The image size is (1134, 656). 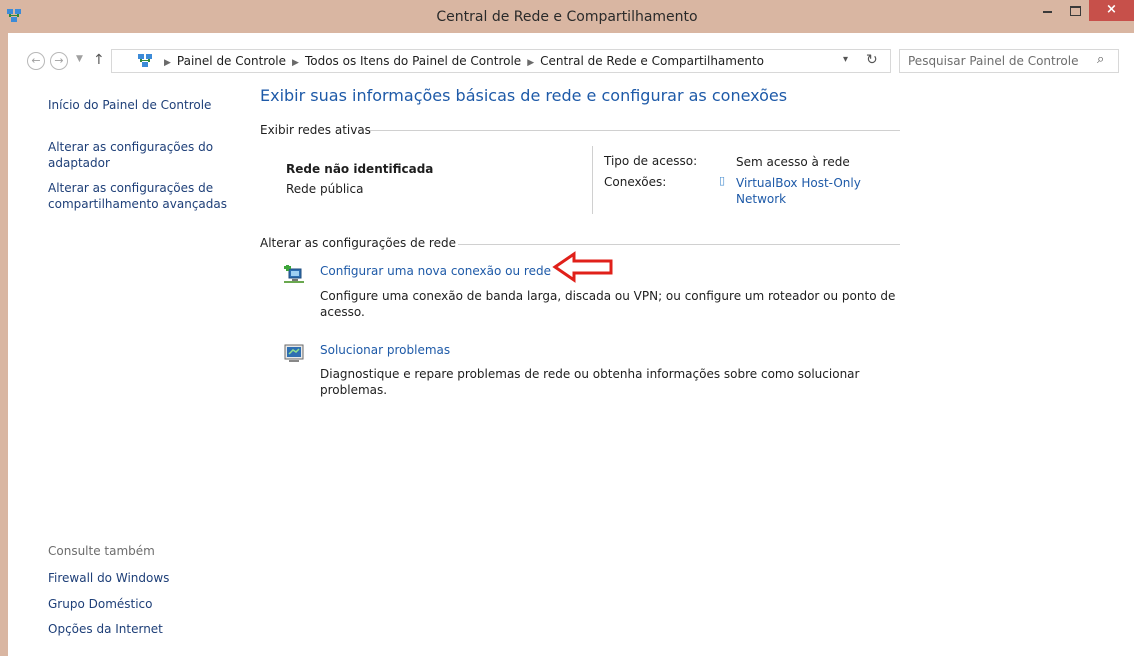 I want to click on forward-arrow-icon: →, so click(x=59, y=61).